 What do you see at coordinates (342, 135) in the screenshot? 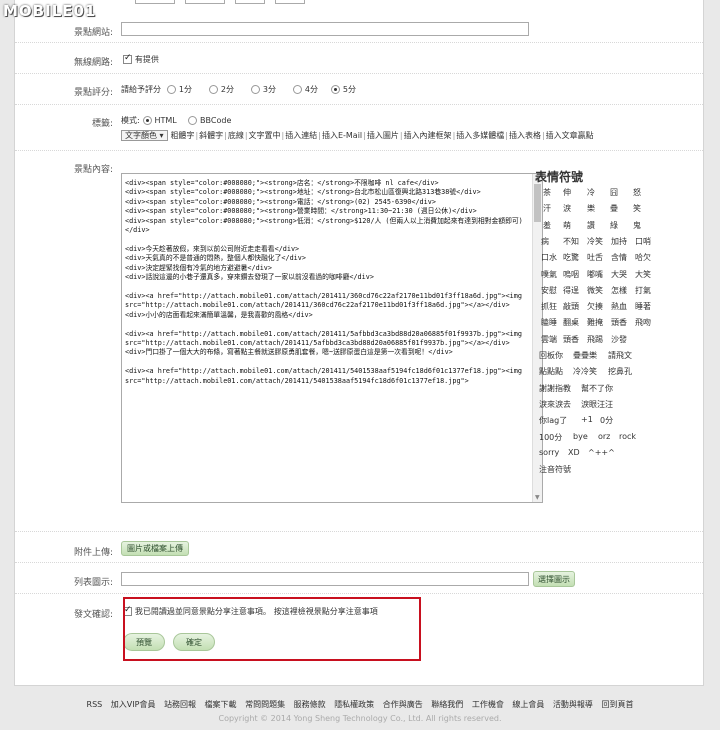
I see `toolbar-email: 插入E-Mail` at bounding box center [342, 135].